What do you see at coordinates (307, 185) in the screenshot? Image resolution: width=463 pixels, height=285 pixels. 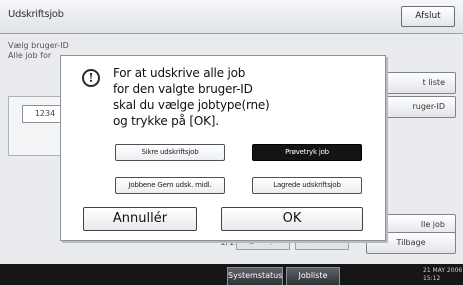 I see `stored-print-job-option: Lagrede udskriftsjob` at bounding box center [307, 185].